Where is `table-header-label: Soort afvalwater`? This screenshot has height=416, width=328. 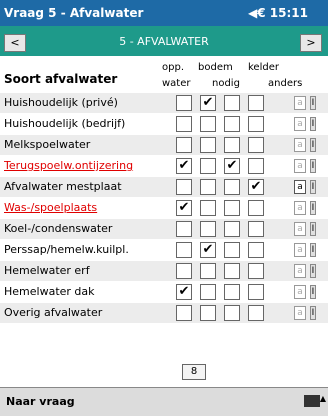 table-header-label: Soort afvalwater is located at coordinates (61, 79).